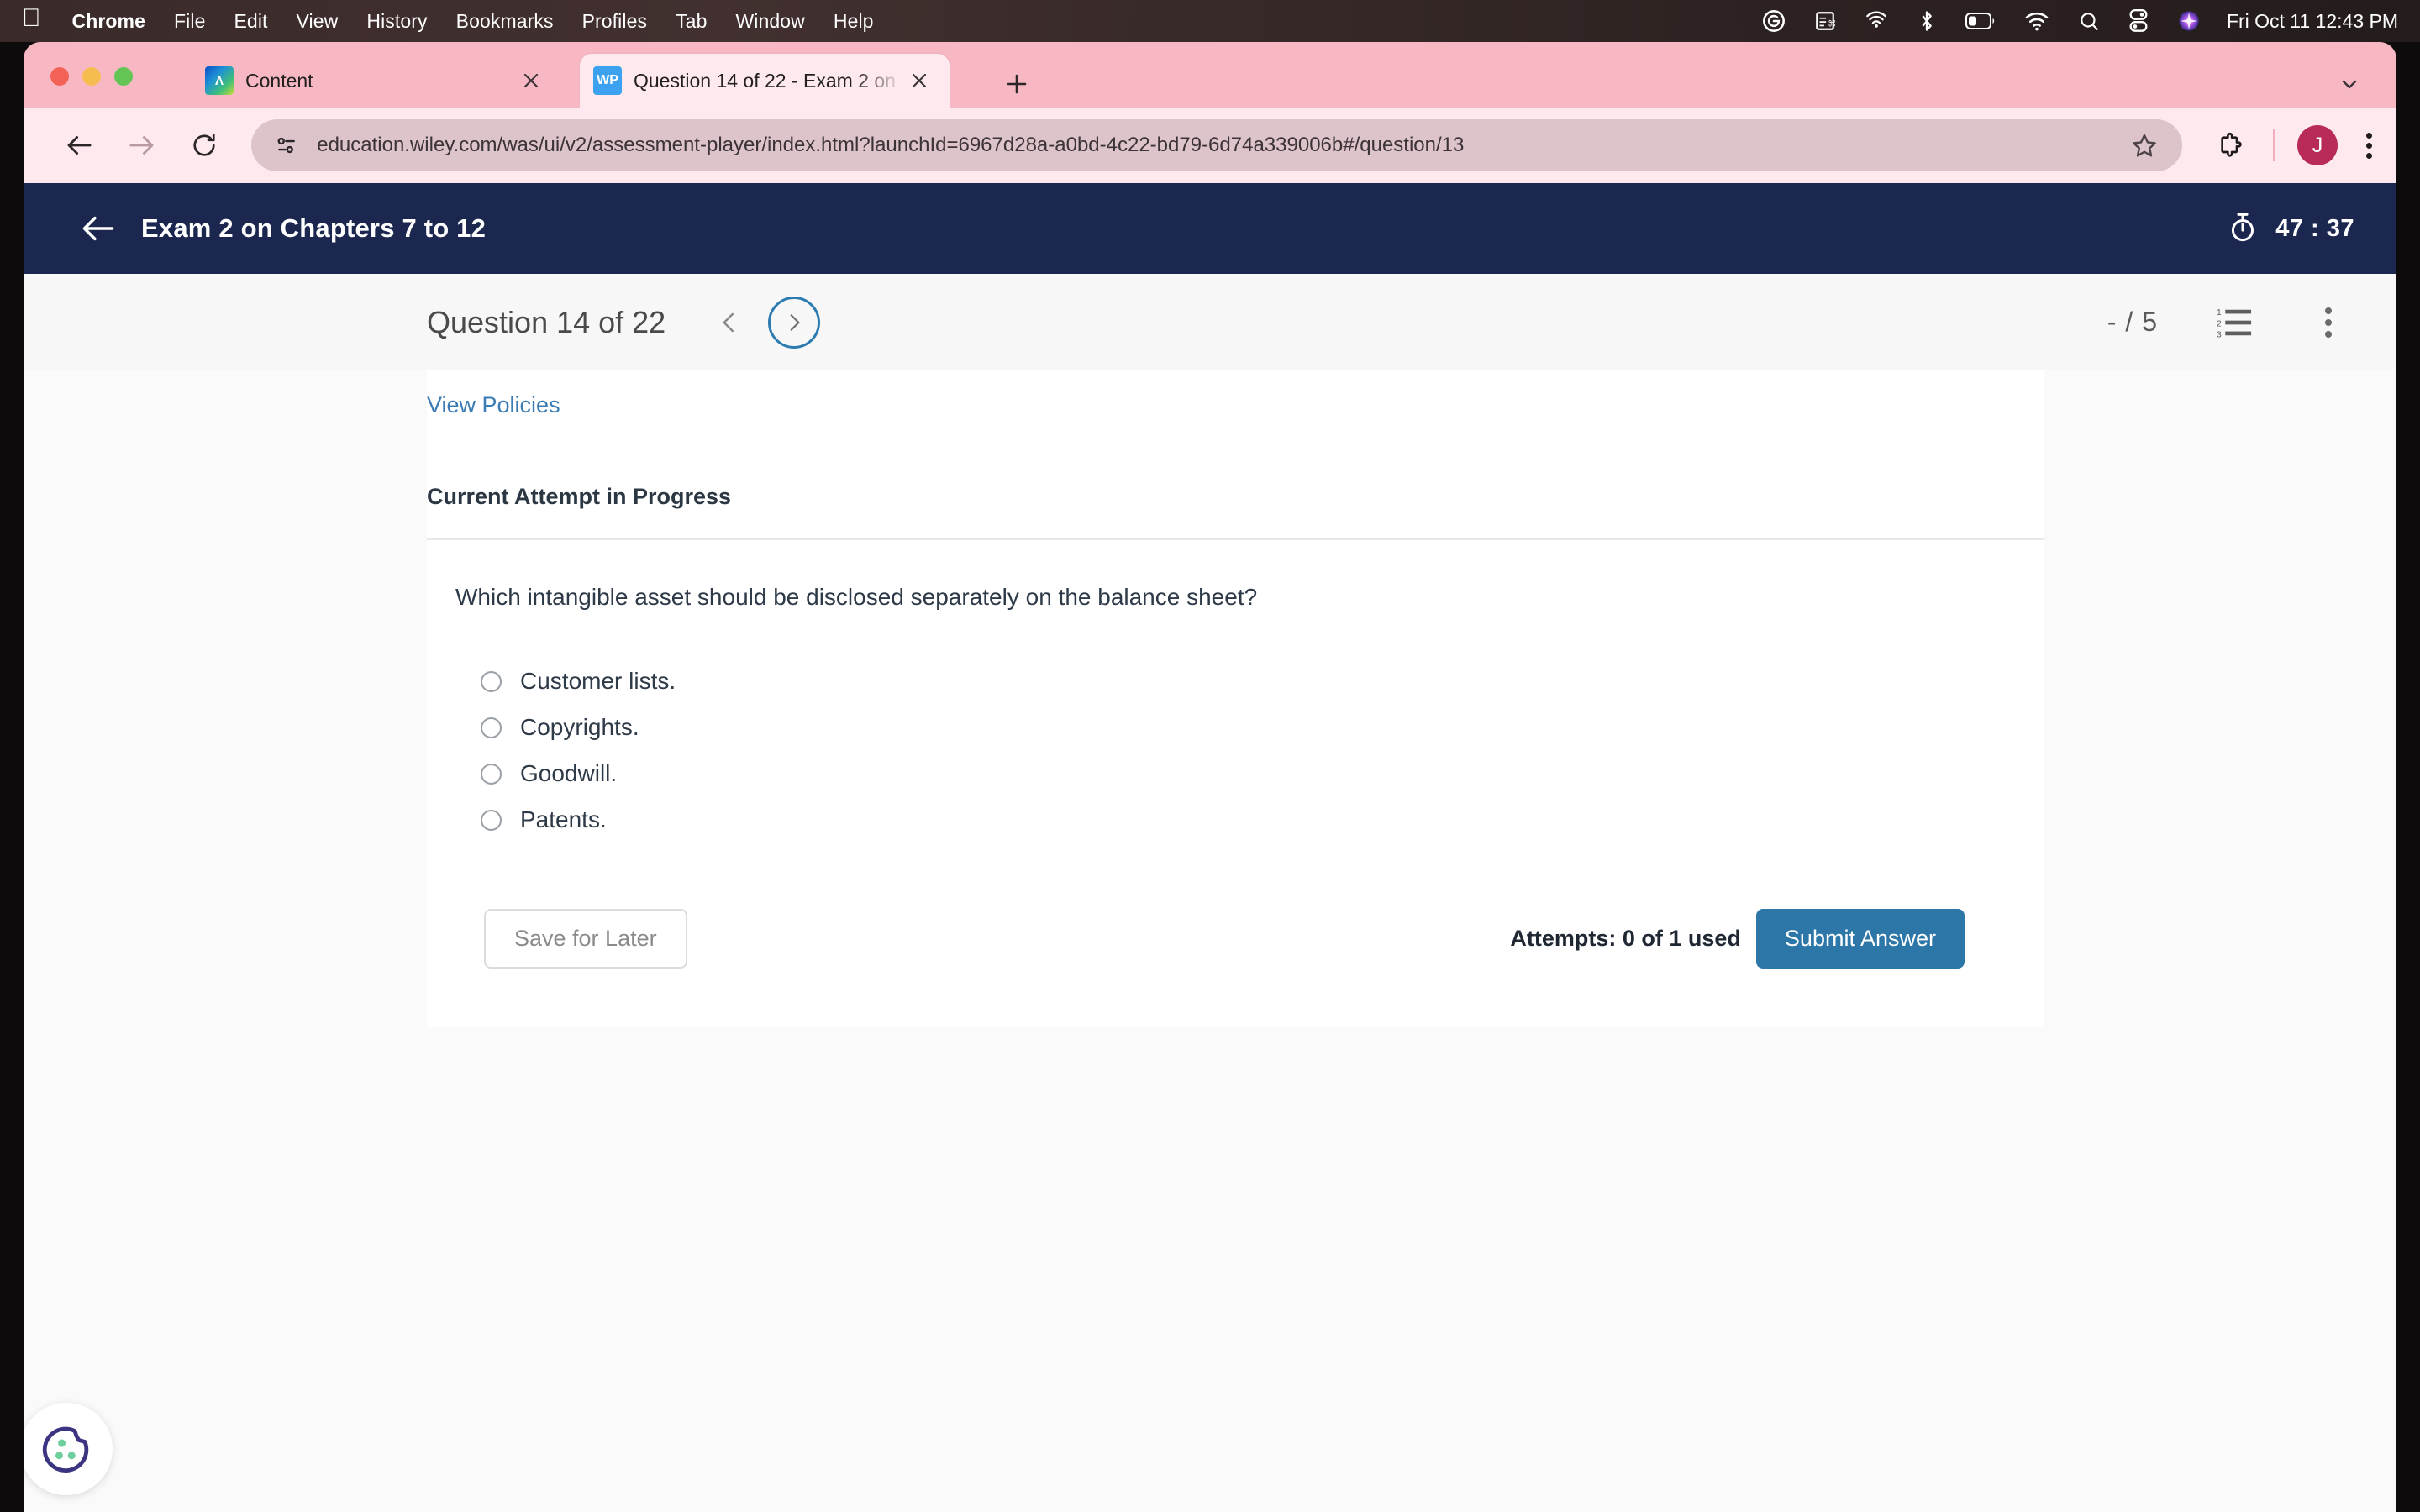  Describe the element at coordinates (1017, 84) in the screenshot. I see `new-tab-button` at that location.